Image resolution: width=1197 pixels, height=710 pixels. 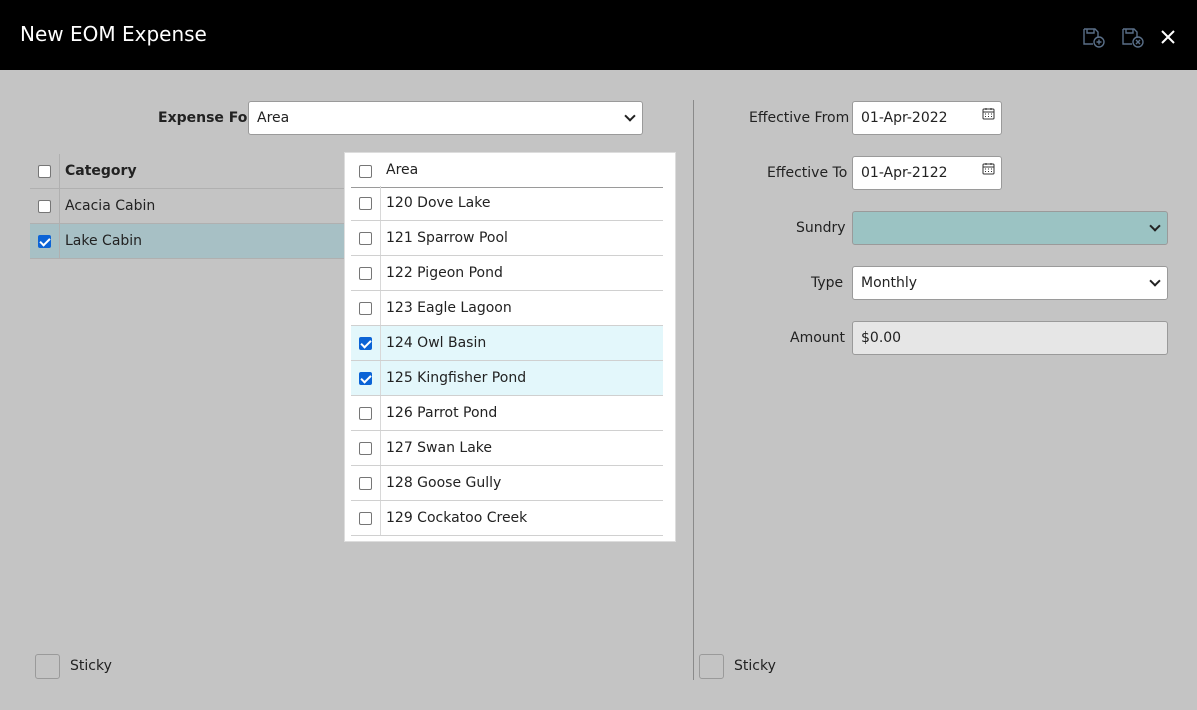 What do you see at coordinates (439, 448) in the screenshot?
I see `area-label: 127 Swan Lake` at bounding box center [439, 448].